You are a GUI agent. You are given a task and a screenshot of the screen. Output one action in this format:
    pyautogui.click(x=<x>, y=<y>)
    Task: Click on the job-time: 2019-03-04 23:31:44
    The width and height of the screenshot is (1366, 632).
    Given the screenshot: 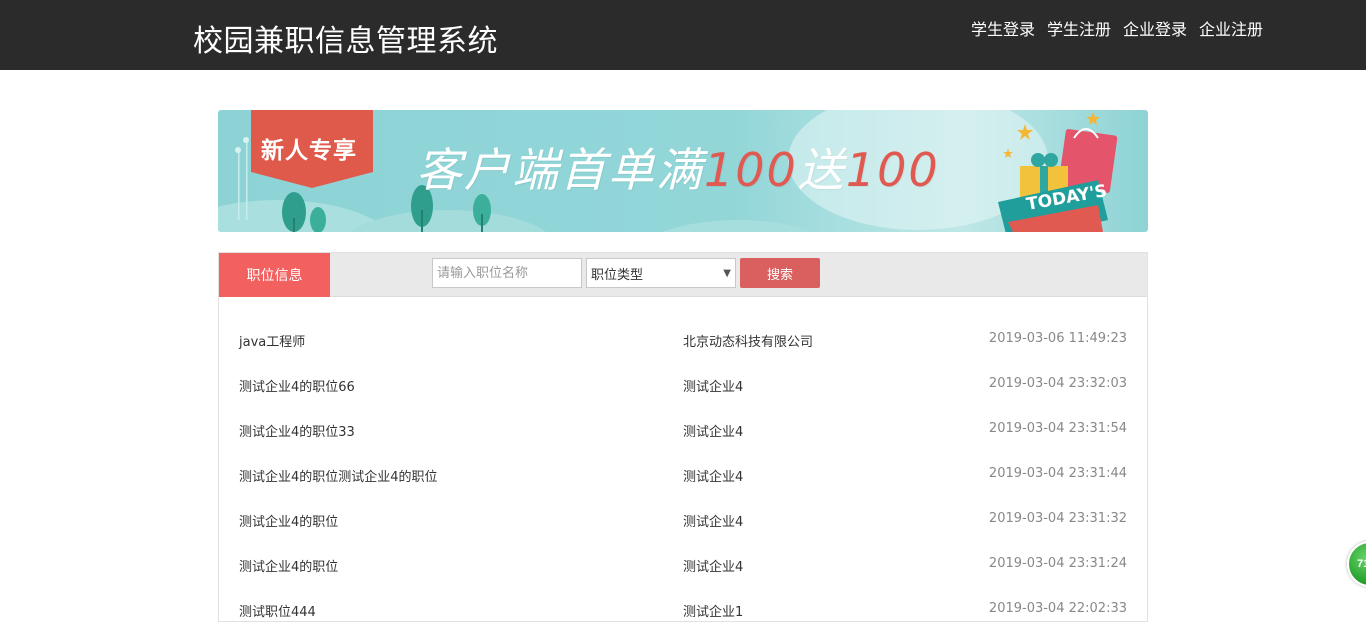 What is the action you would take?
    pyautogui.click(x=1057, y=473)
    